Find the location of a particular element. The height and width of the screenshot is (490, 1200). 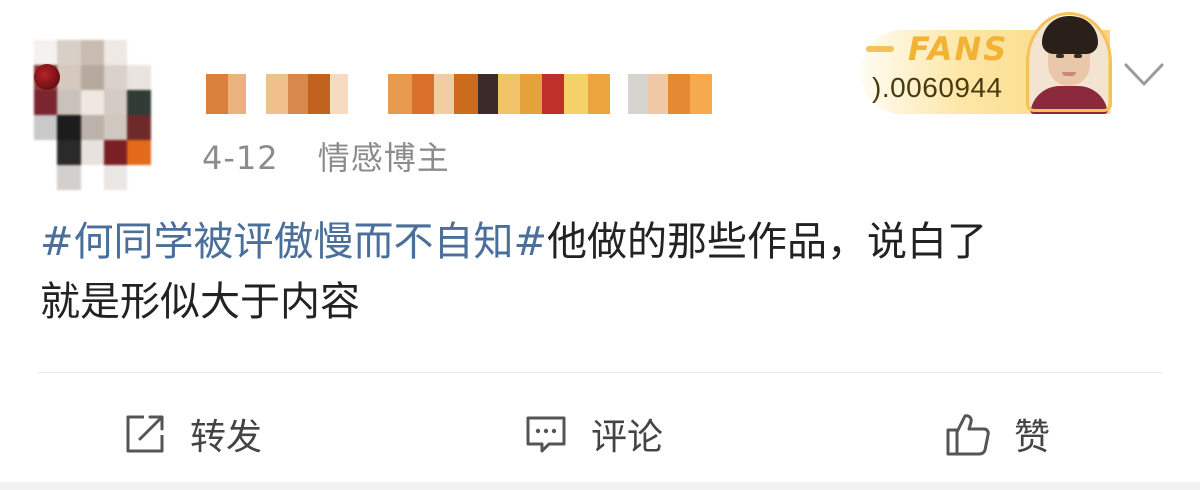

avatar-rose-decoration is located at coordinates (47, 77).